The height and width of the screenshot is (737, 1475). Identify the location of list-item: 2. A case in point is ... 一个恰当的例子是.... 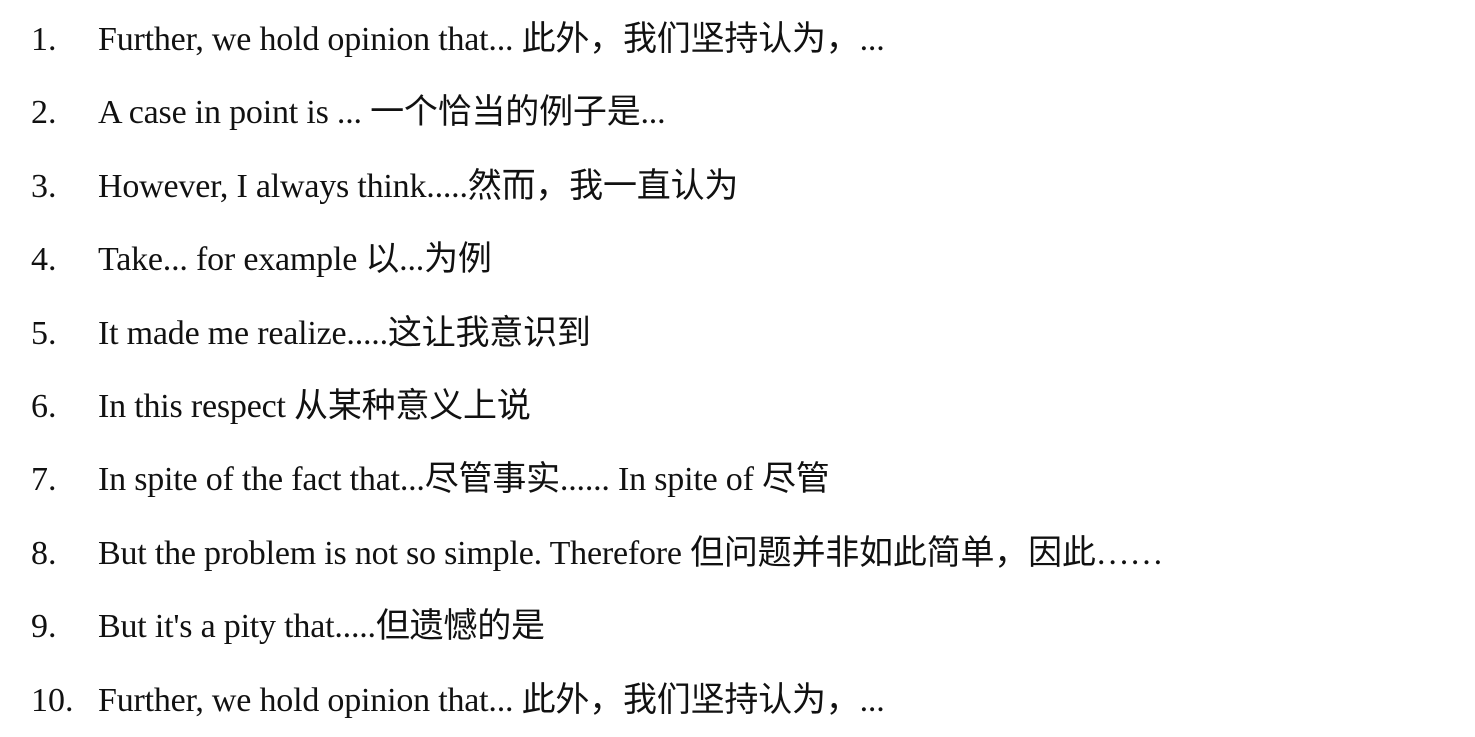
(737, 112).